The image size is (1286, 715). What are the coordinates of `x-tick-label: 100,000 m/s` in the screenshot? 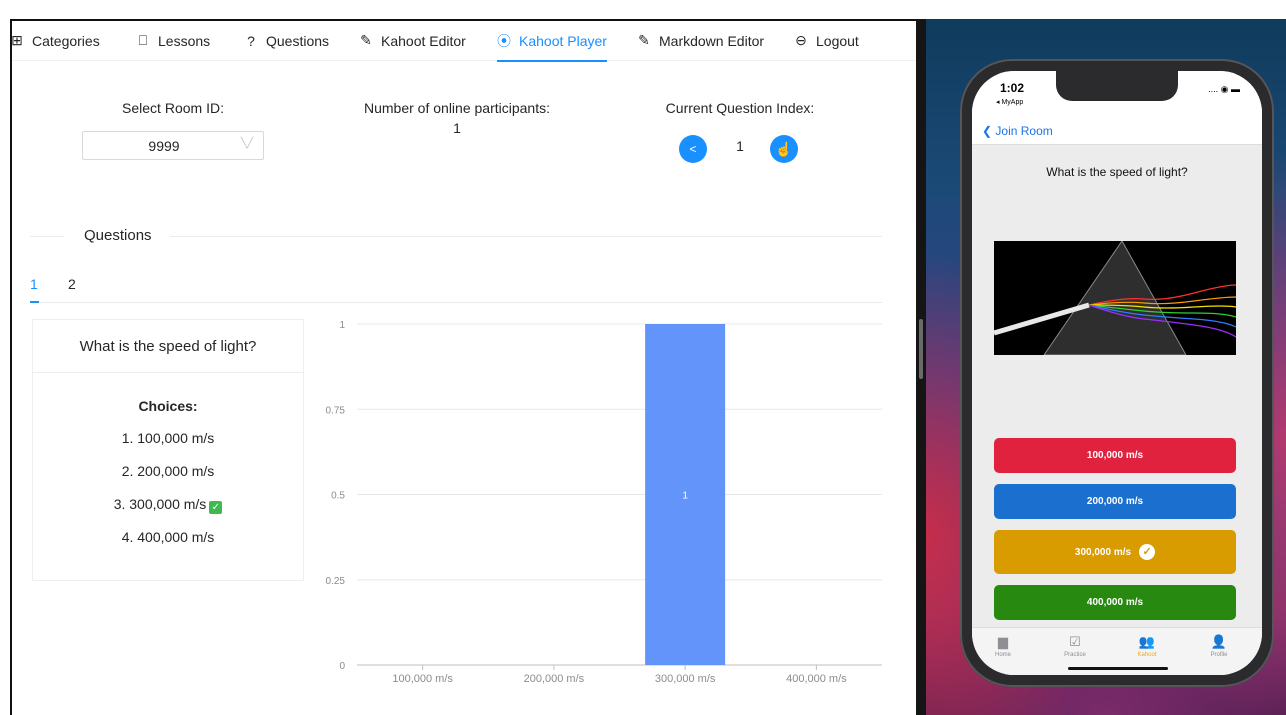 It's located at (422, 679).